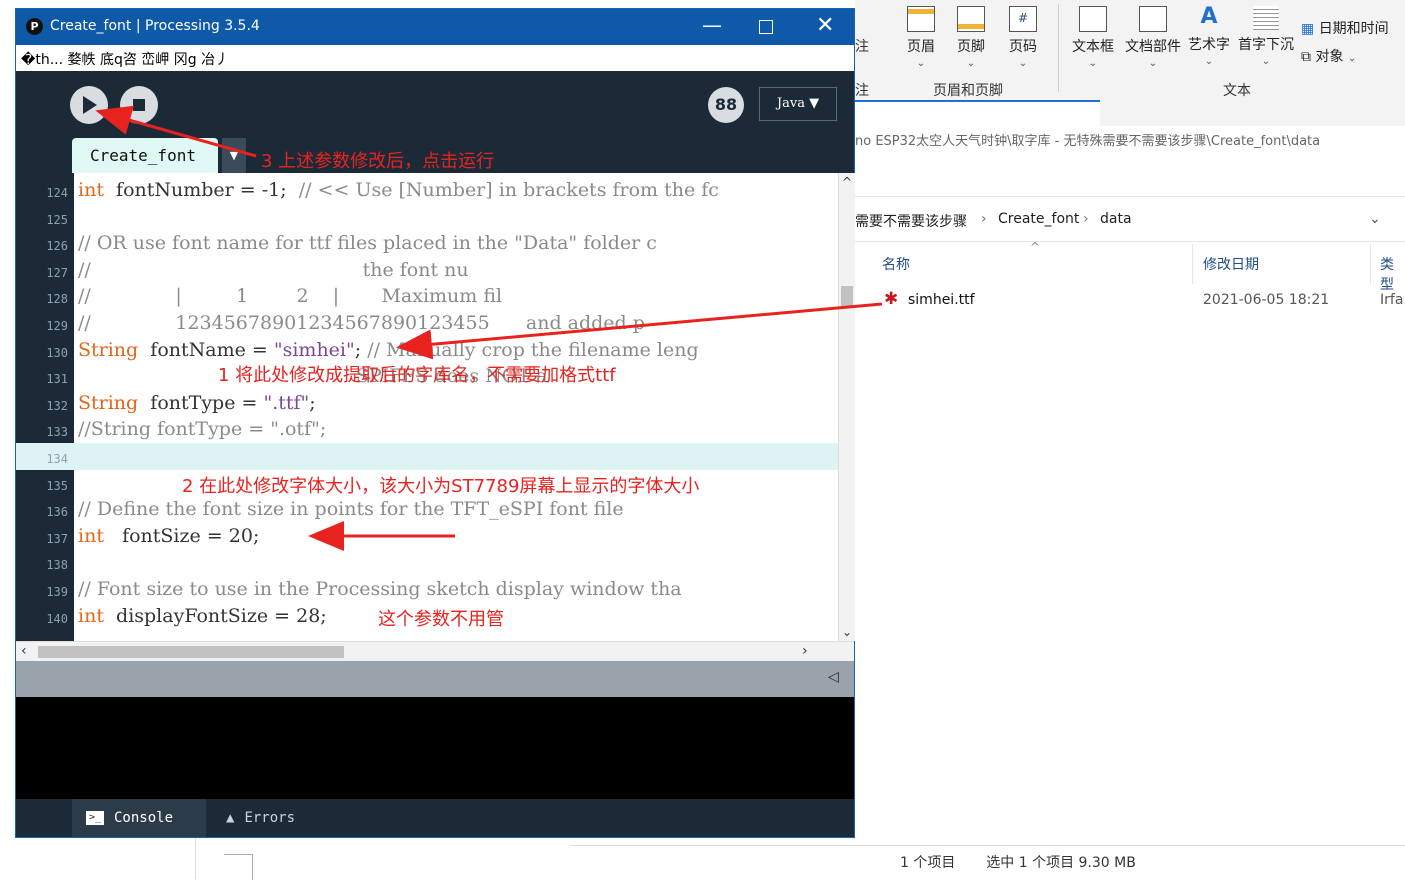  Describe the element at coordinates (639, 331) in the screenshot. I see `arrow-to-font-name` at that location.